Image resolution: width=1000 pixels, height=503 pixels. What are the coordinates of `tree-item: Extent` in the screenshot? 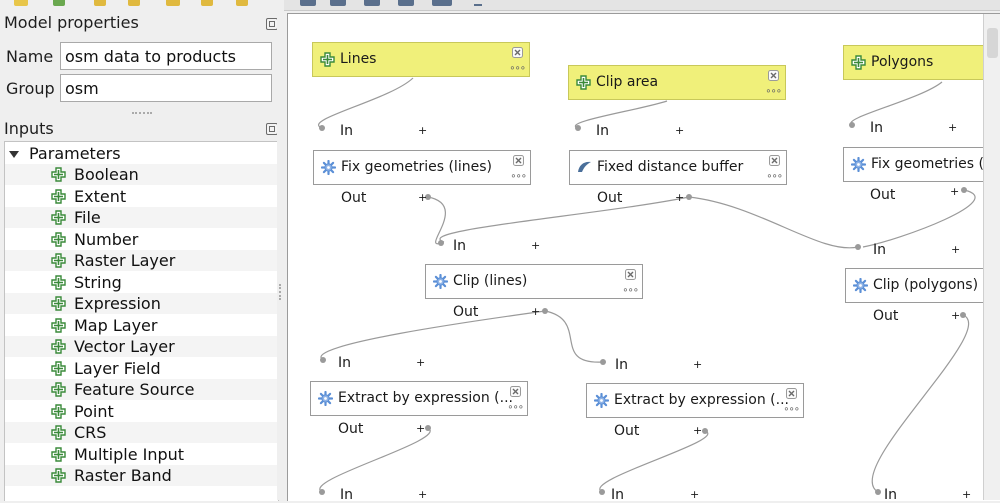 It's located at (141, 196).